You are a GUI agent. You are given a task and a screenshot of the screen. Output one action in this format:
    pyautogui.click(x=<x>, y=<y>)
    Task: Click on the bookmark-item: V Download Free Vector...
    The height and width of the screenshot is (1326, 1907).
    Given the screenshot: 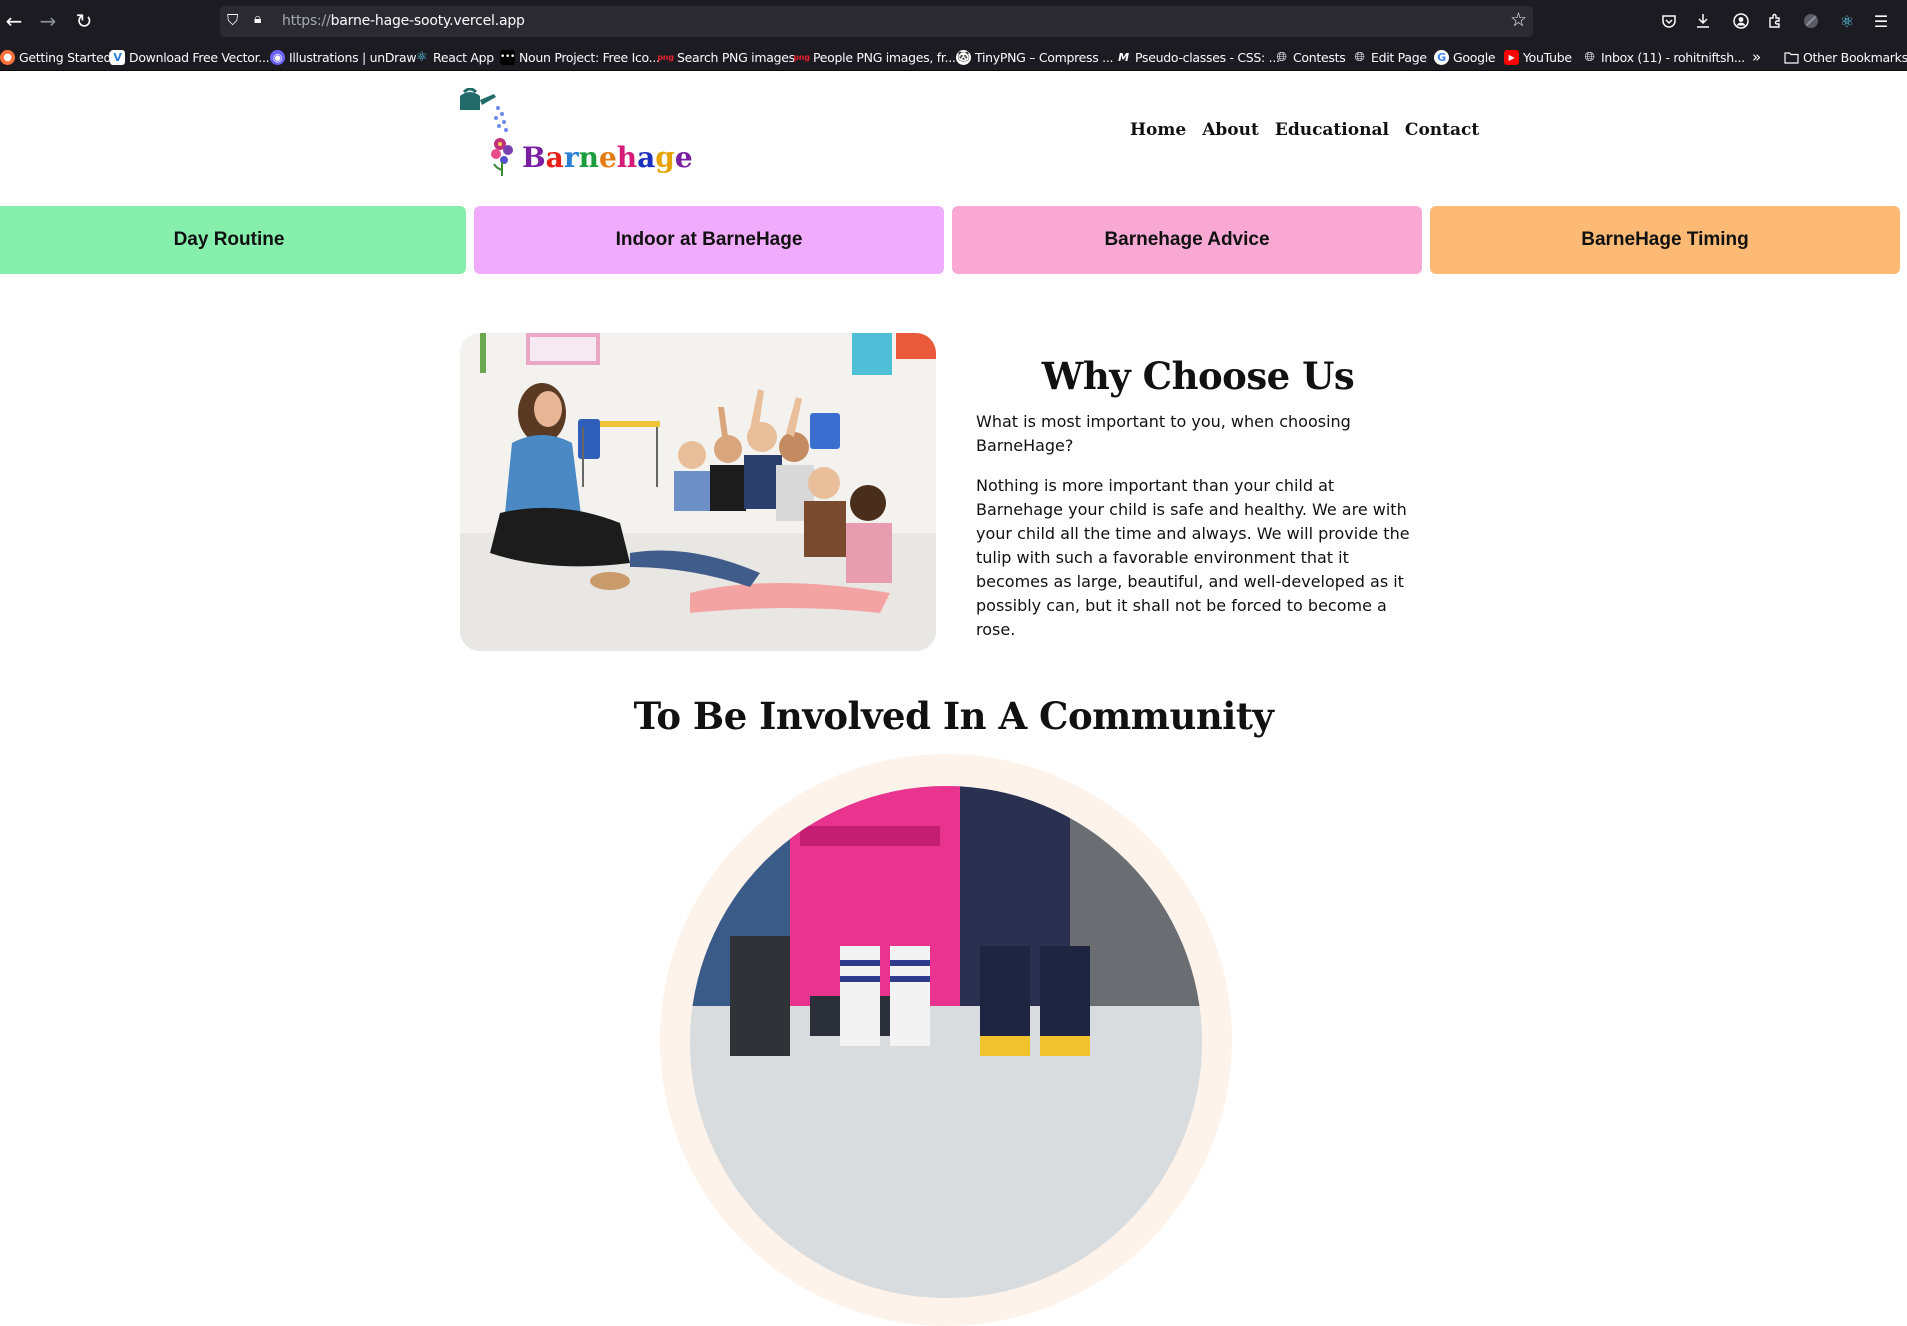 What is the action you would take?
    pyautogui.click(x=190, y=57)
    